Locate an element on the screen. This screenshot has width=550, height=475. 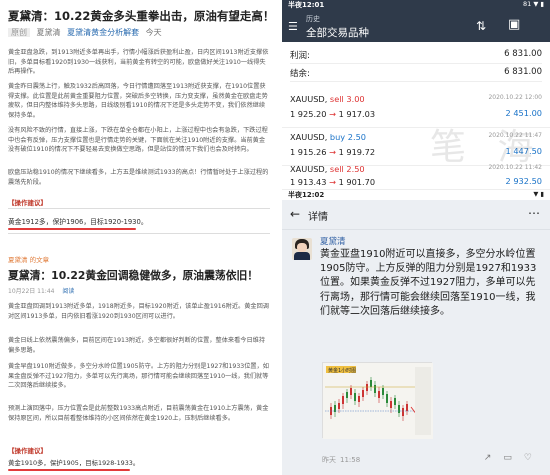
profit-label: 利润: is located at coordinates (300, 56).